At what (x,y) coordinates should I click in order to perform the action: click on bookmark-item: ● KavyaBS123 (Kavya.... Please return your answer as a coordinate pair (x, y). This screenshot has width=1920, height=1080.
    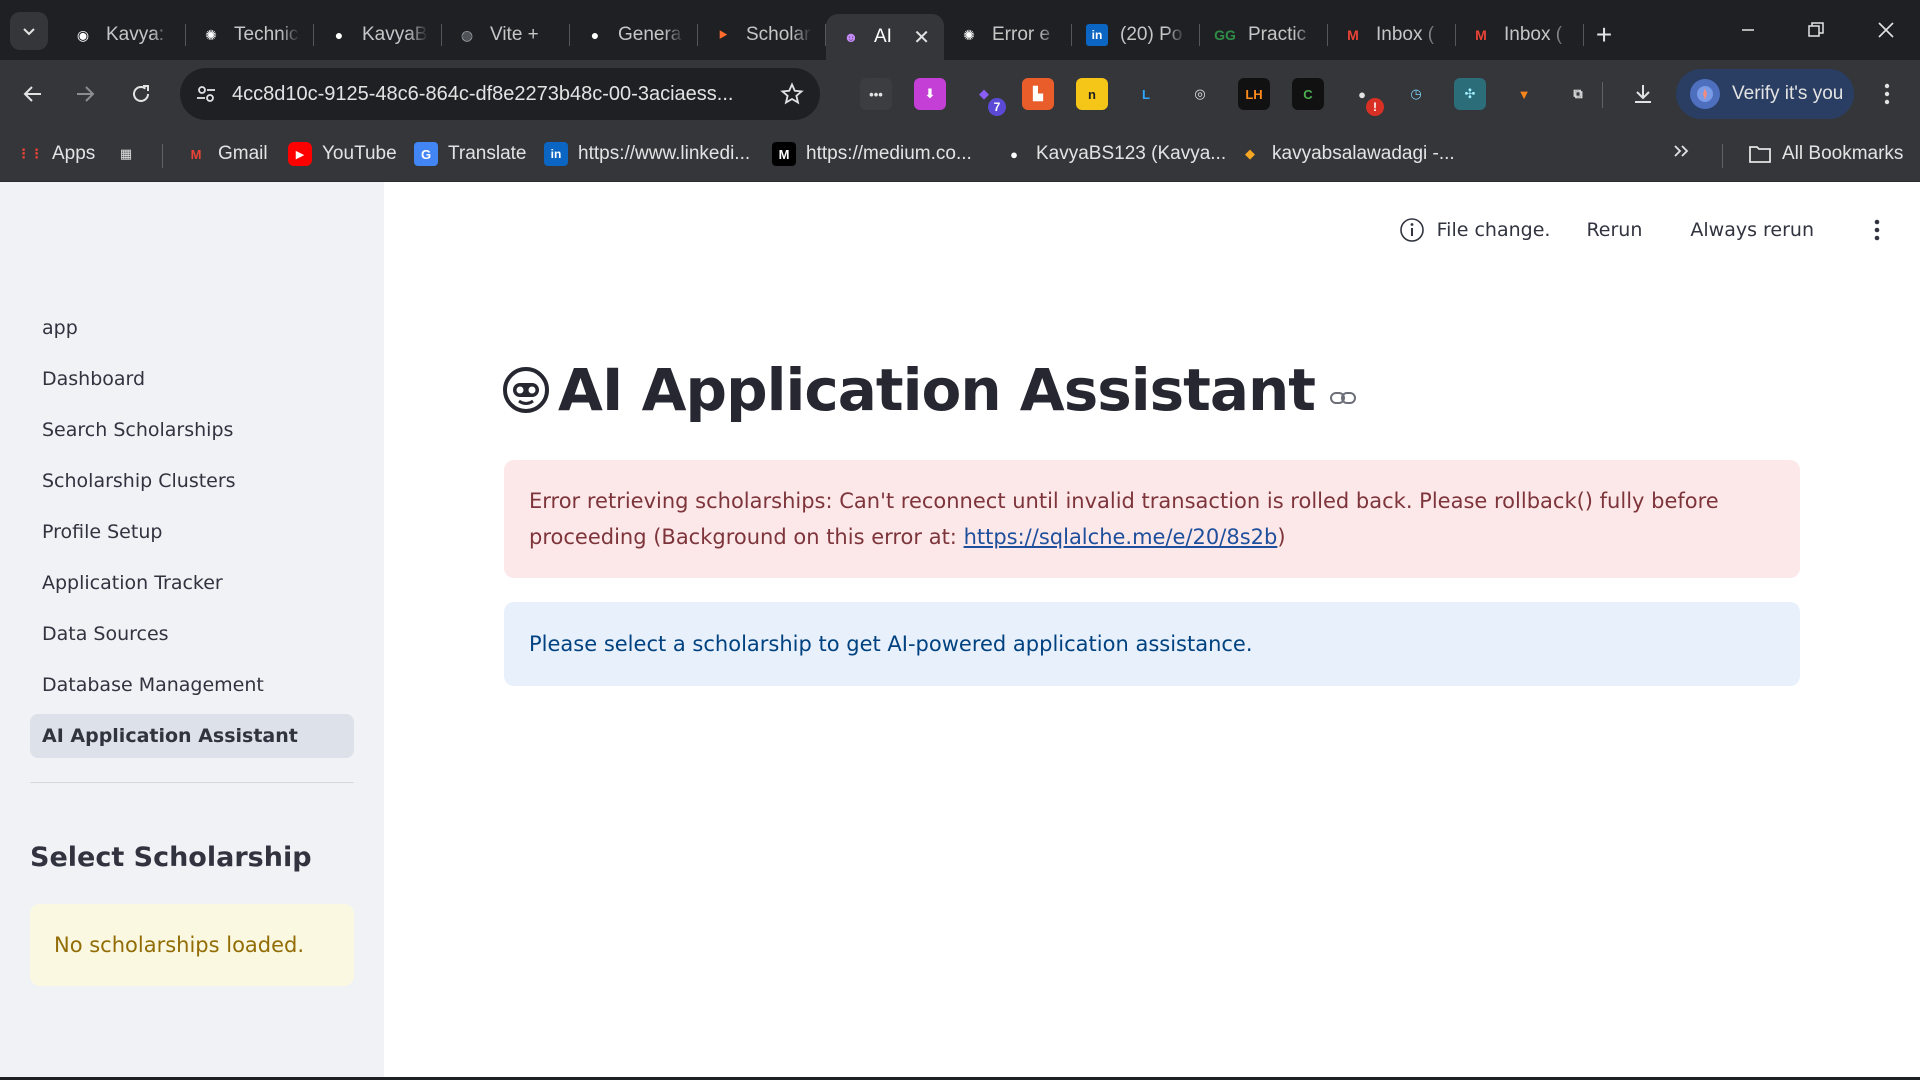
    Looking at the image, I should click on (1114, 154).